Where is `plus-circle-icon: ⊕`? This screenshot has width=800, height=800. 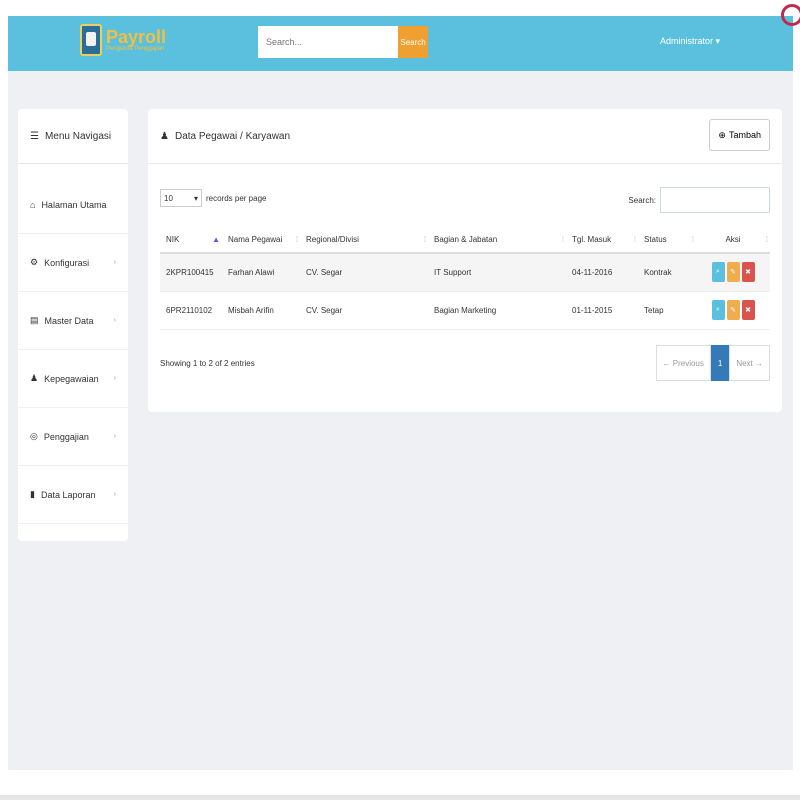 plus-circle-icon: ⊕ is located at coordinates (722, 134).